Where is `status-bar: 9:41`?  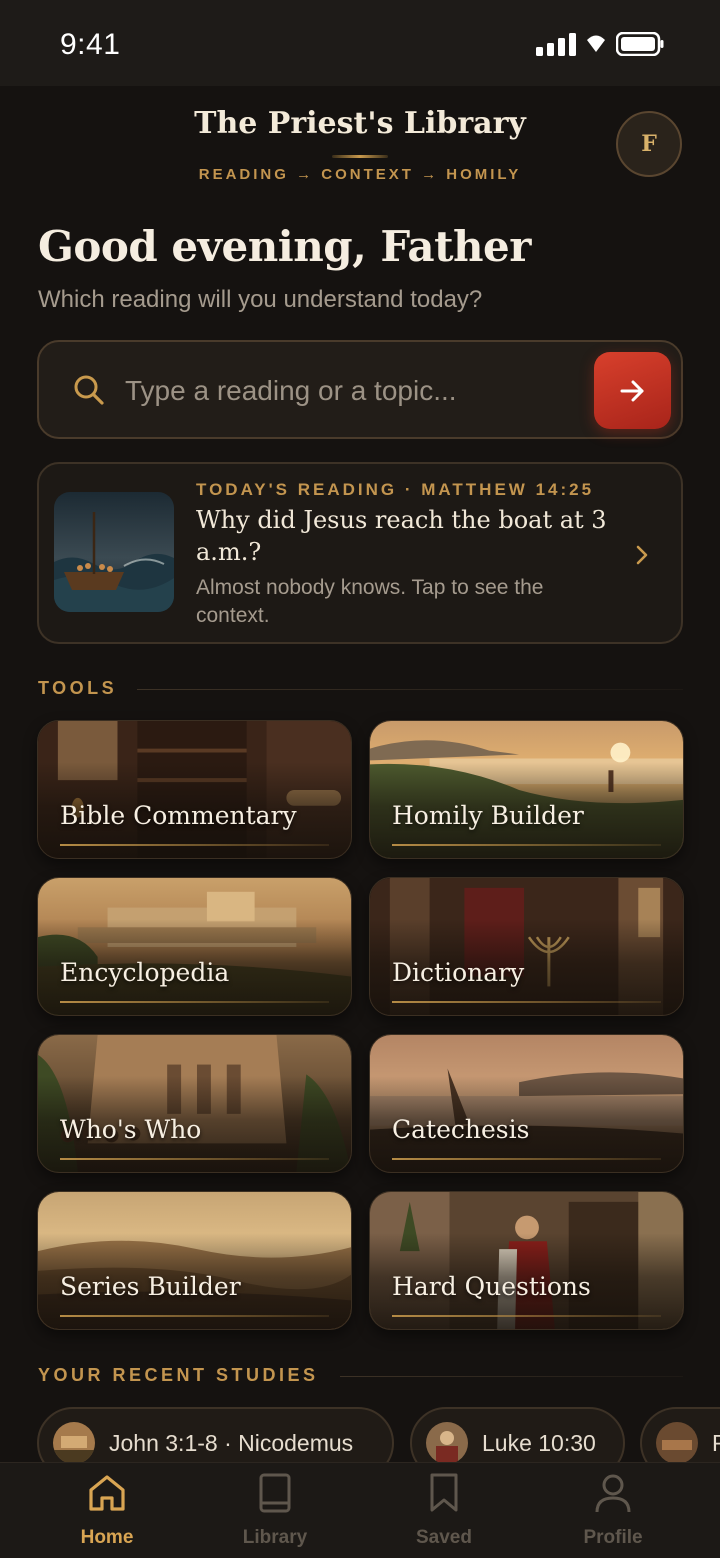
status-bar: 9:41 is located at coordinates (360, 43).